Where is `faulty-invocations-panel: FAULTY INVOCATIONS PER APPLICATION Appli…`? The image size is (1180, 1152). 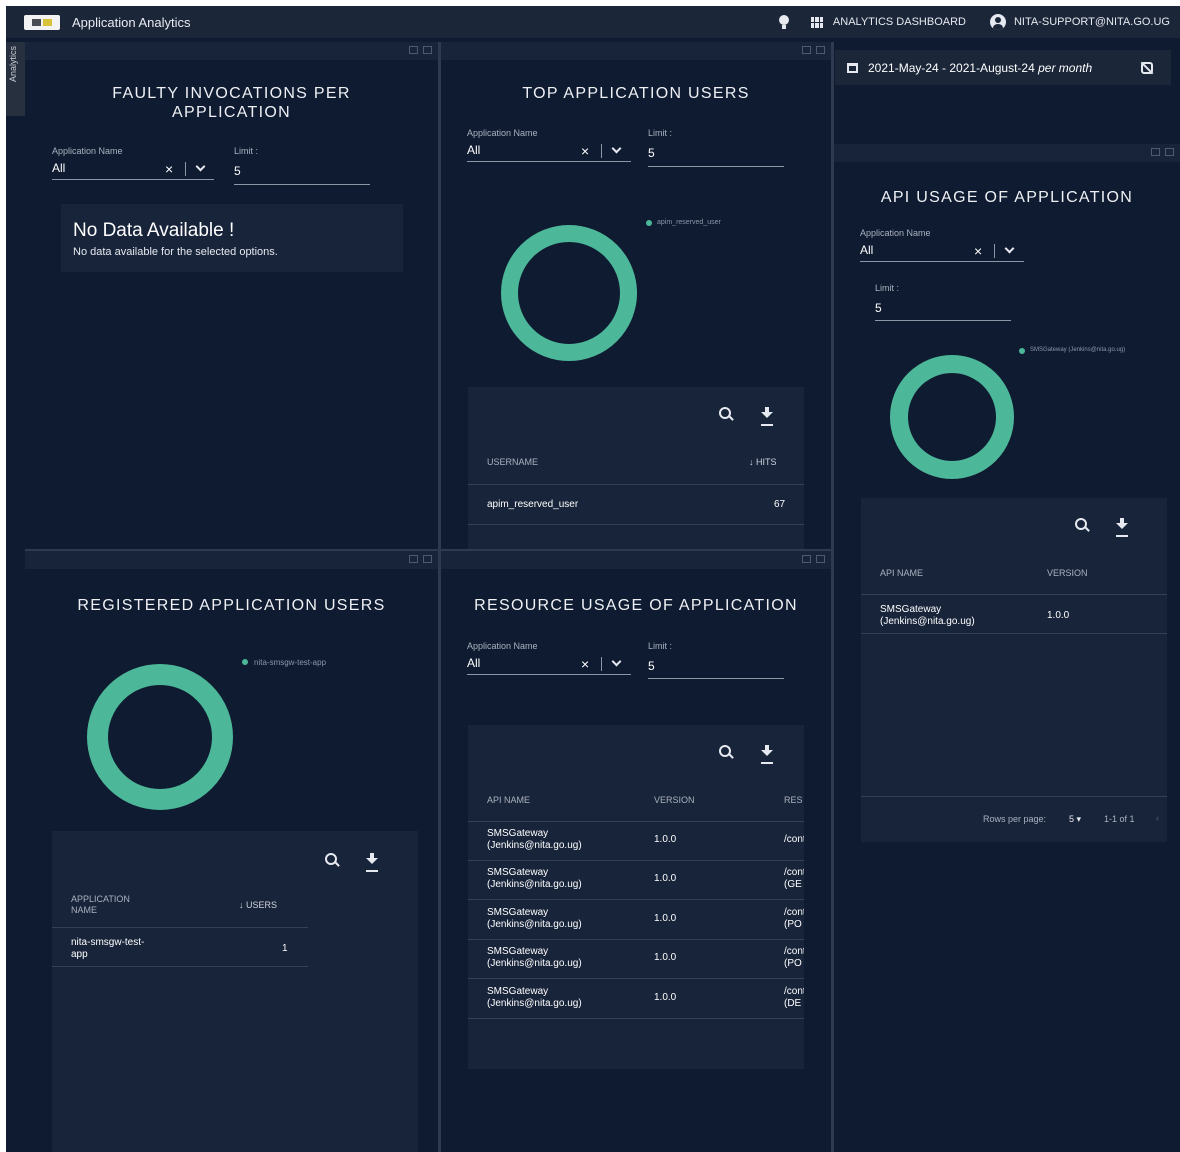 faulty-invocations-panel: FAULTY INVOCATIONS PER APPLICATION Appli… is located at coordinates (231, 304).